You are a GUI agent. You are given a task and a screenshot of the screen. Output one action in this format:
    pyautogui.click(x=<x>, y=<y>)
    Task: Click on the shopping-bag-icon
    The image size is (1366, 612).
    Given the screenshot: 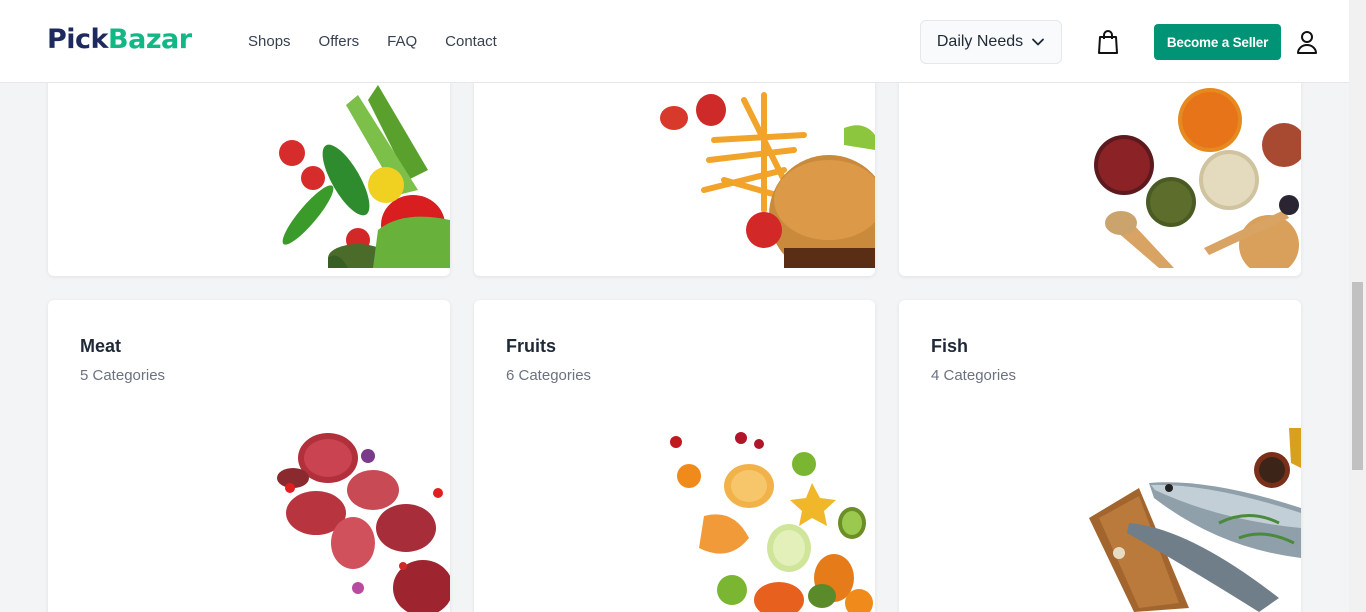 What is the action you would take?
    pyautogui.click(x=1108, y=42)
    